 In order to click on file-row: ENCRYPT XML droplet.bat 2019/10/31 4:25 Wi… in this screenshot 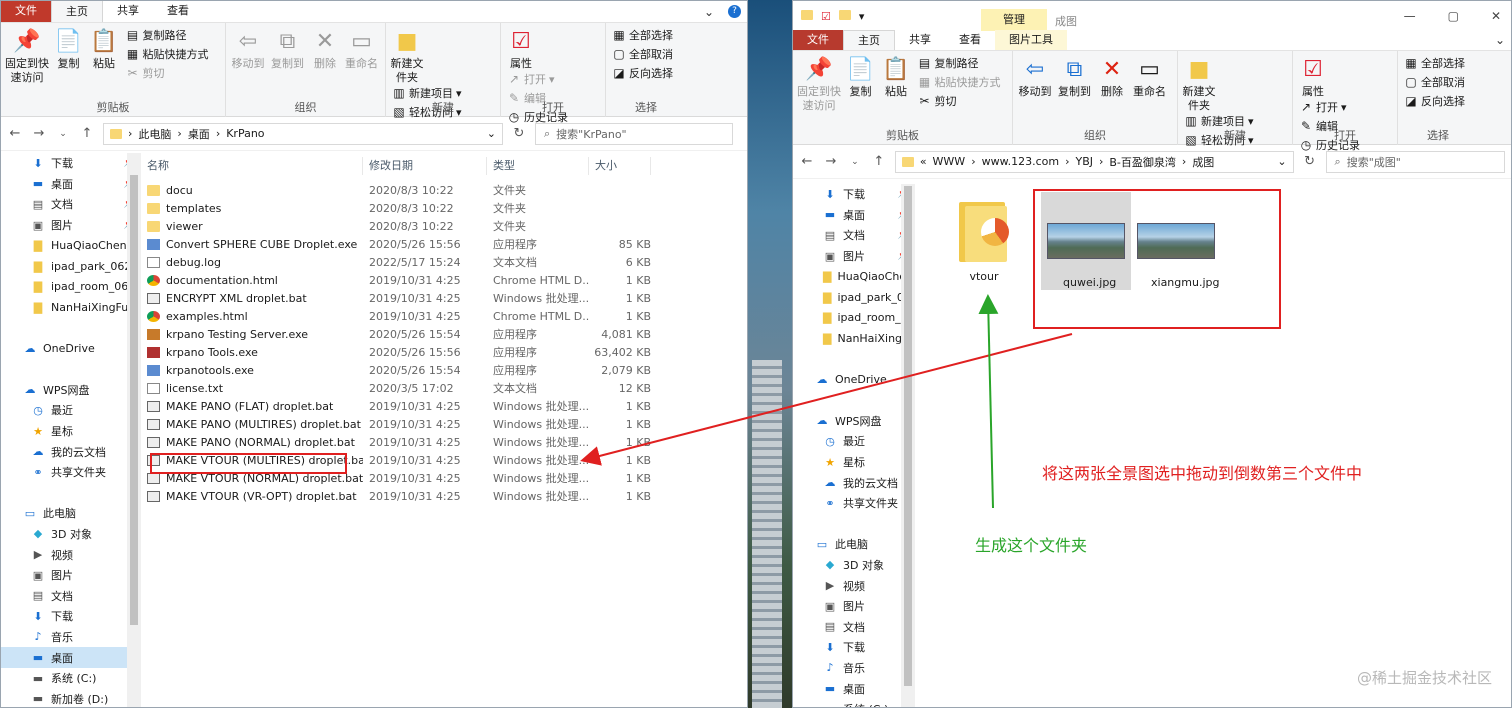, I will do `click(444, 298)`.